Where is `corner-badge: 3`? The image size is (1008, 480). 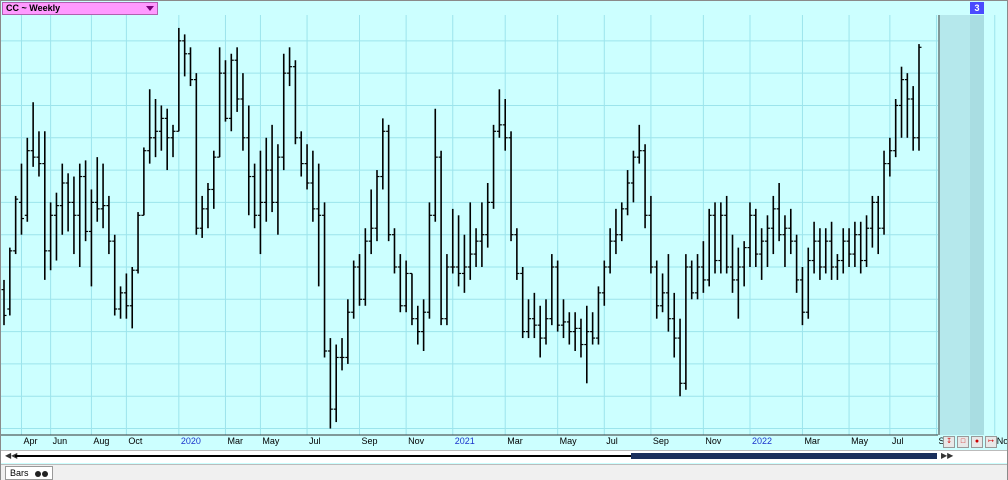
corner-badge: 3 is located at coordinates (977, 8).